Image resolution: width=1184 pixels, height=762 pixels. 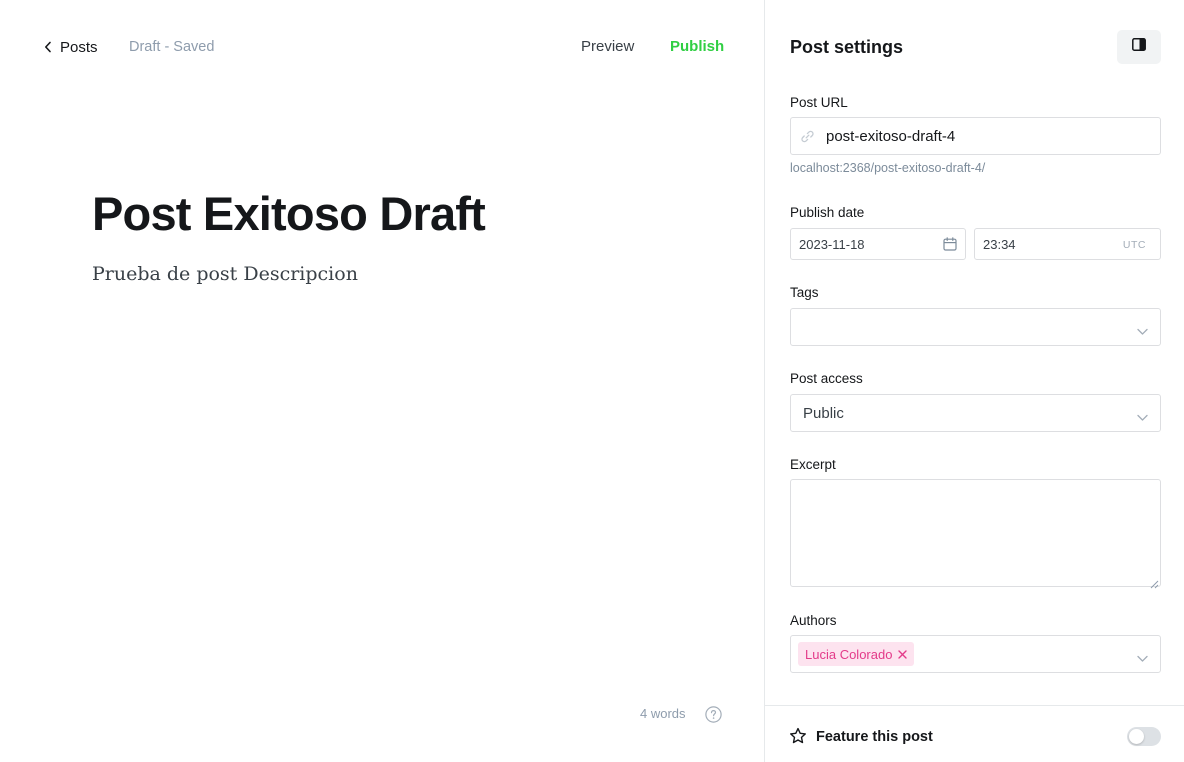 I want to click on tags-select, so click(x=975, y=327).